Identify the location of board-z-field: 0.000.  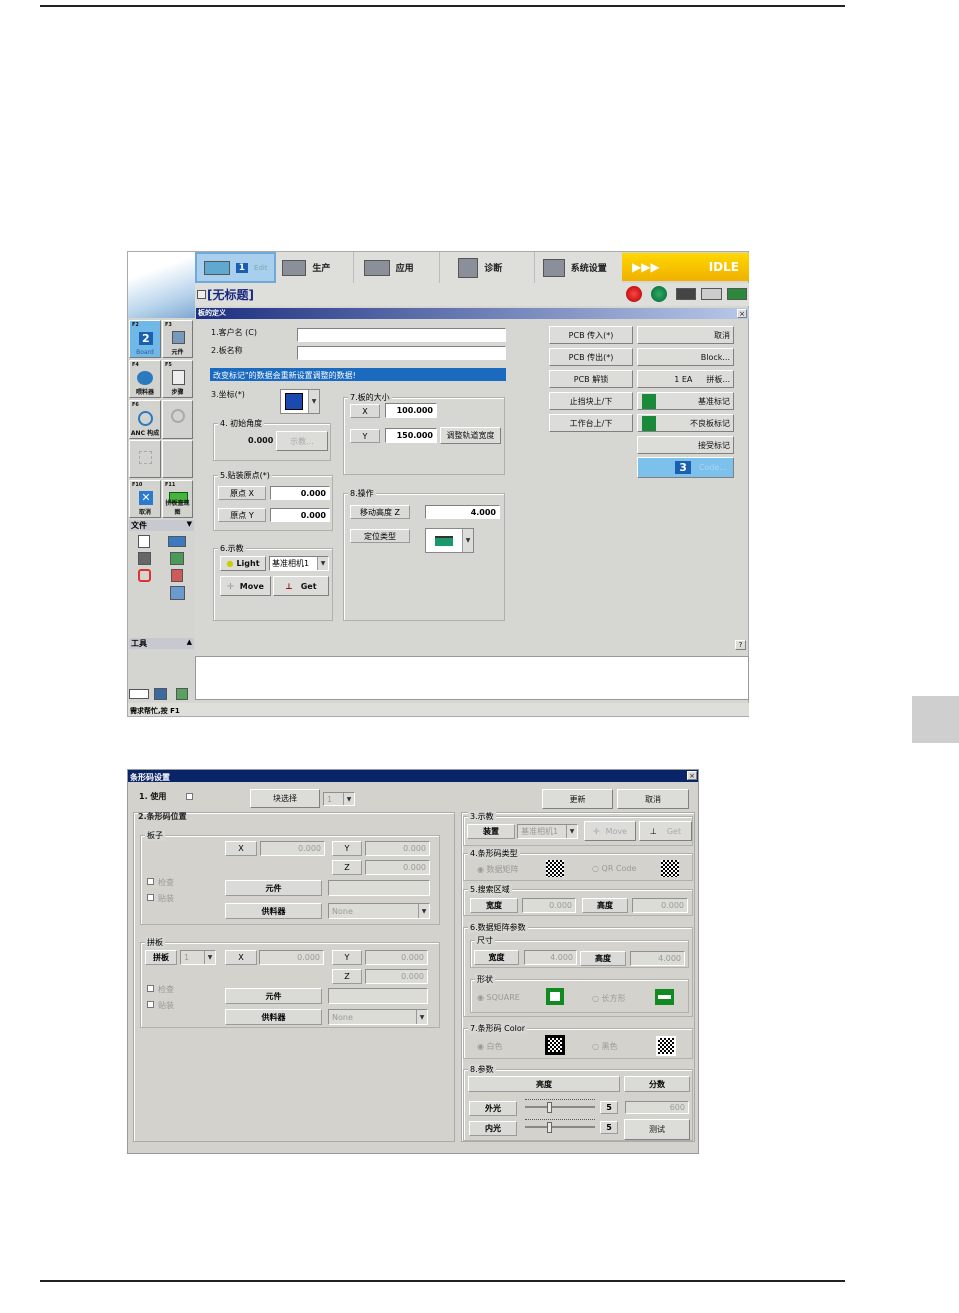
(397, 867).